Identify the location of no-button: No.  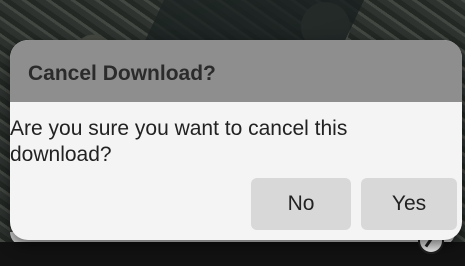
(301, 204).